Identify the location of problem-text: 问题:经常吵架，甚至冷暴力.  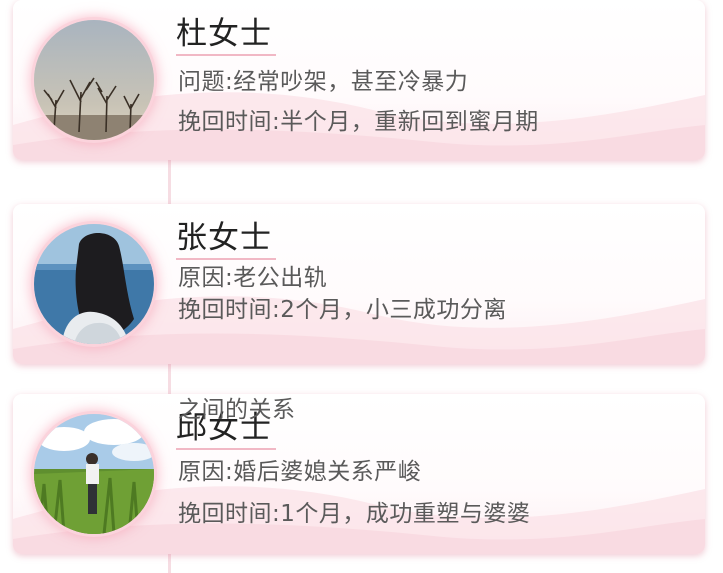
(323, 82).